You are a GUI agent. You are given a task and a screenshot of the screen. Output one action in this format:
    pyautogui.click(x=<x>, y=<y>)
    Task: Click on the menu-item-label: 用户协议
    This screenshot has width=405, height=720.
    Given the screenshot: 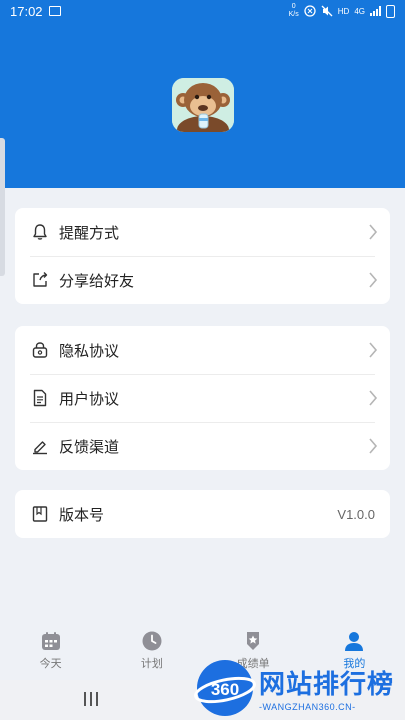 What is the action you would take?
    pyautogui.click(x=89, y=398)
    